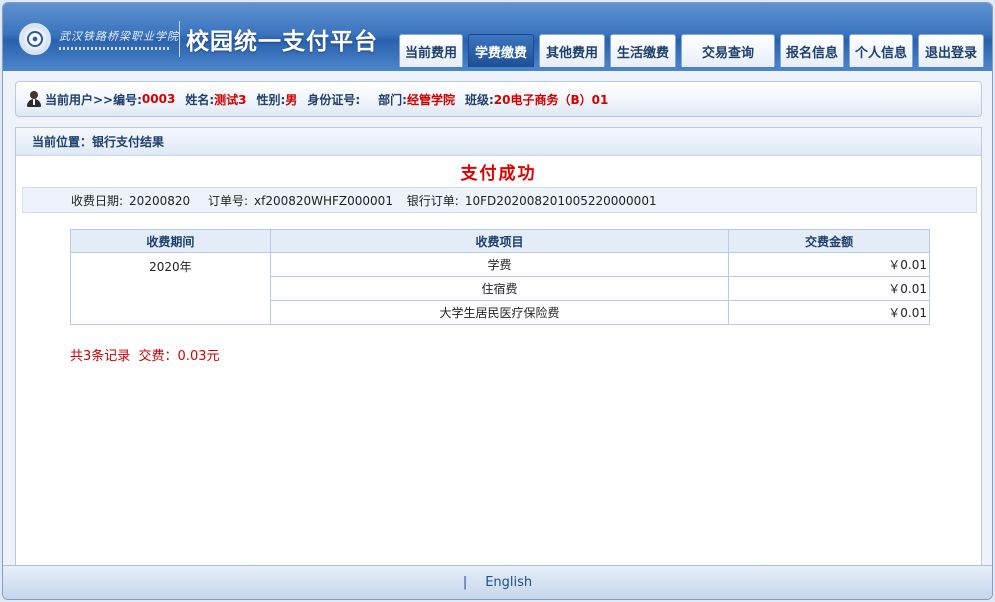  Describe the element at coordinates (498, 142) in the screenshot. I see `breadcrumb: 当前位置：银行支付结果` at that location.